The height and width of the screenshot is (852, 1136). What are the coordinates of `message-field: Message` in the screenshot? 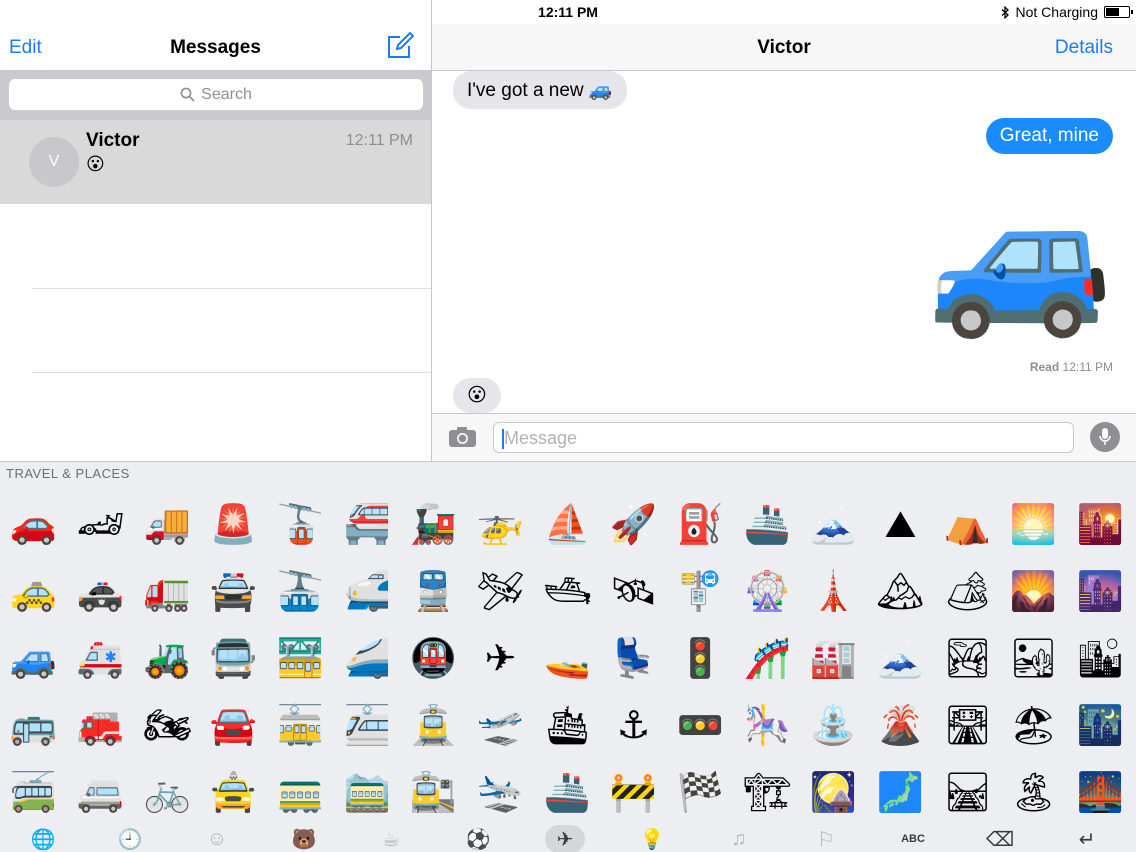 It's located at (783, 437).